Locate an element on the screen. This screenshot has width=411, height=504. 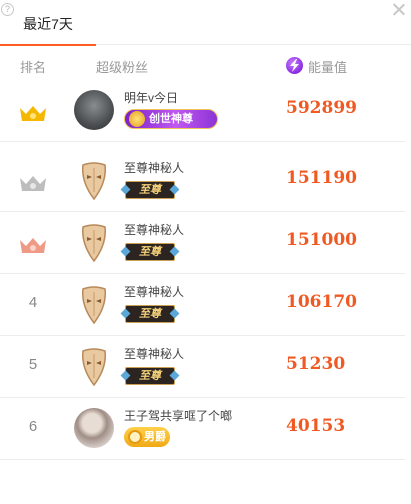
silver-crown-icon is located at coordinates (33, 183).